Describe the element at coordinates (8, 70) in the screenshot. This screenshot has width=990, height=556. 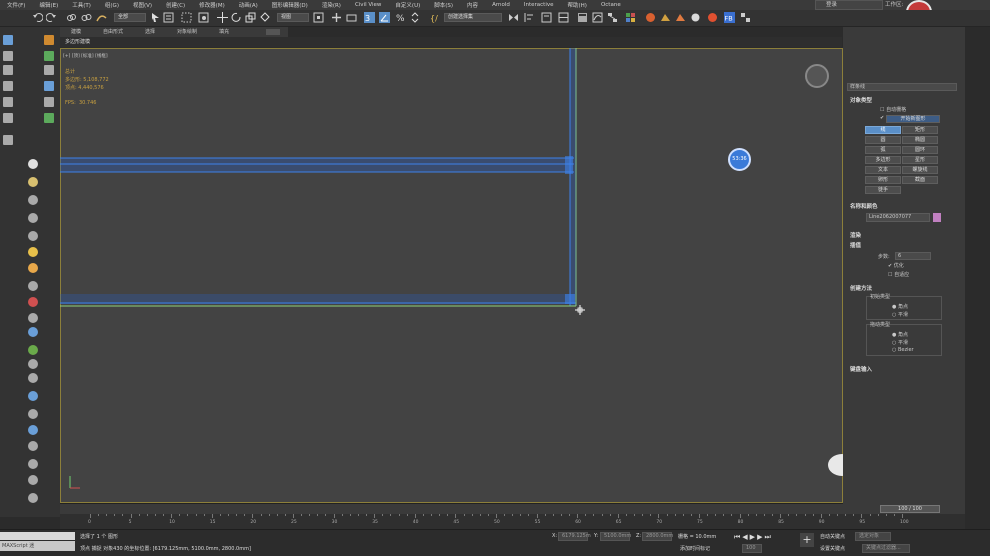
I see `box-icon` at that location.